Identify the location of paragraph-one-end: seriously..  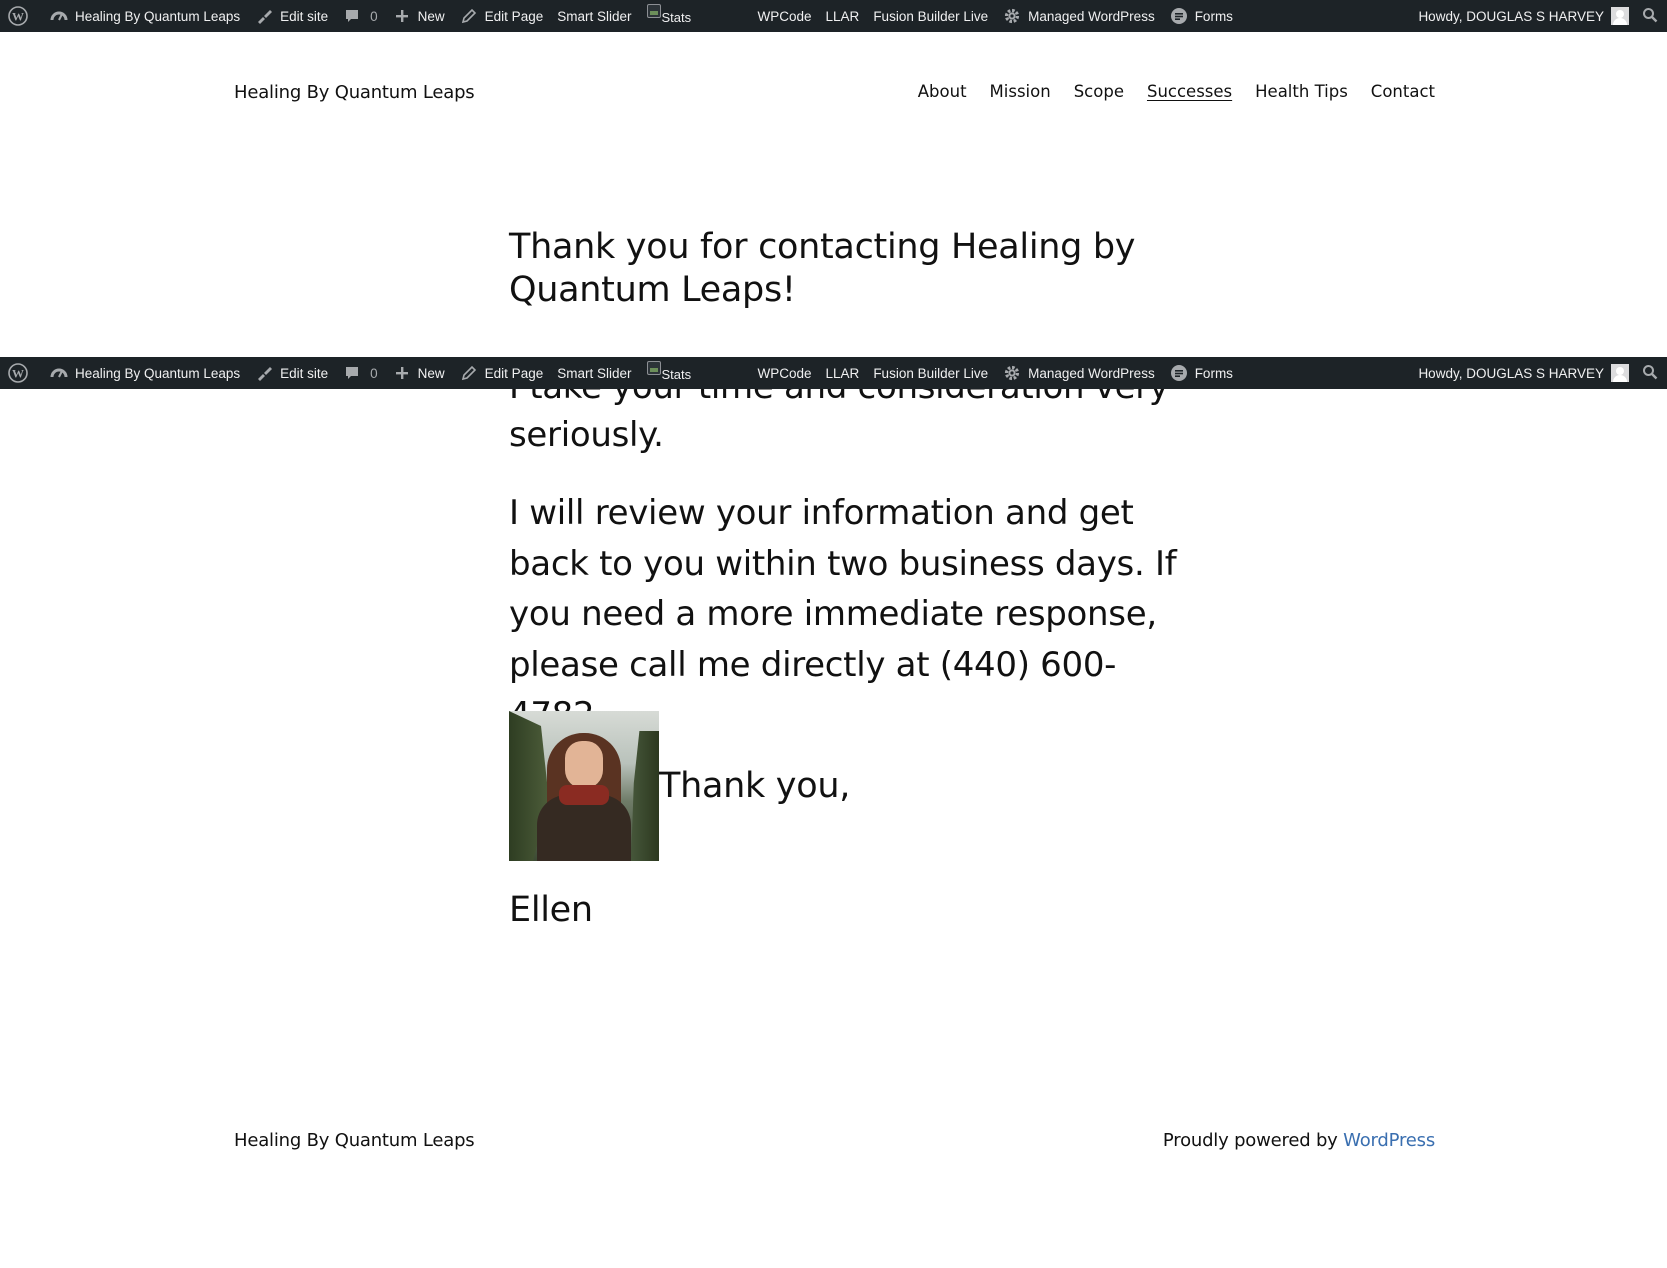
(586, 435).